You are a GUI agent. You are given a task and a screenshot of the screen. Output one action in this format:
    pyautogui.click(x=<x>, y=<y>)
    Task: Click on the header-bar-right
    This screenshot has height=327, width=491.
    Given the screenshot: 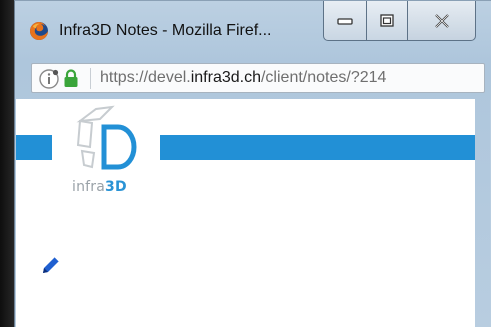 What is the action you would take?
    pyautogui.click(x=317, y=147)
    